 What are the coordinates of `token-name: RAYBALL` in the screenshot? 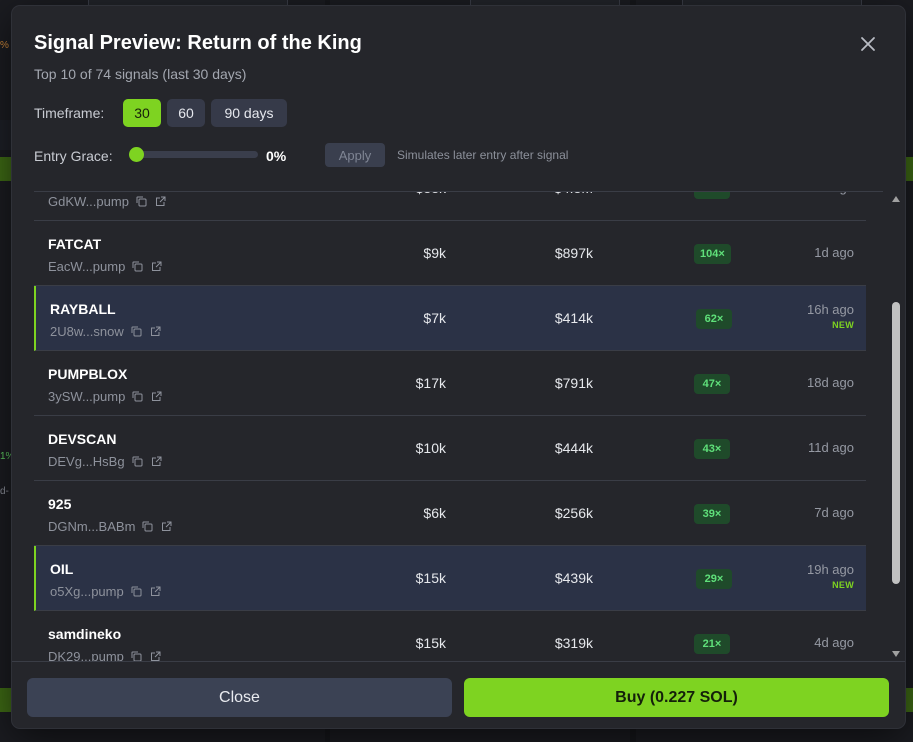 It's located at (83, 309).